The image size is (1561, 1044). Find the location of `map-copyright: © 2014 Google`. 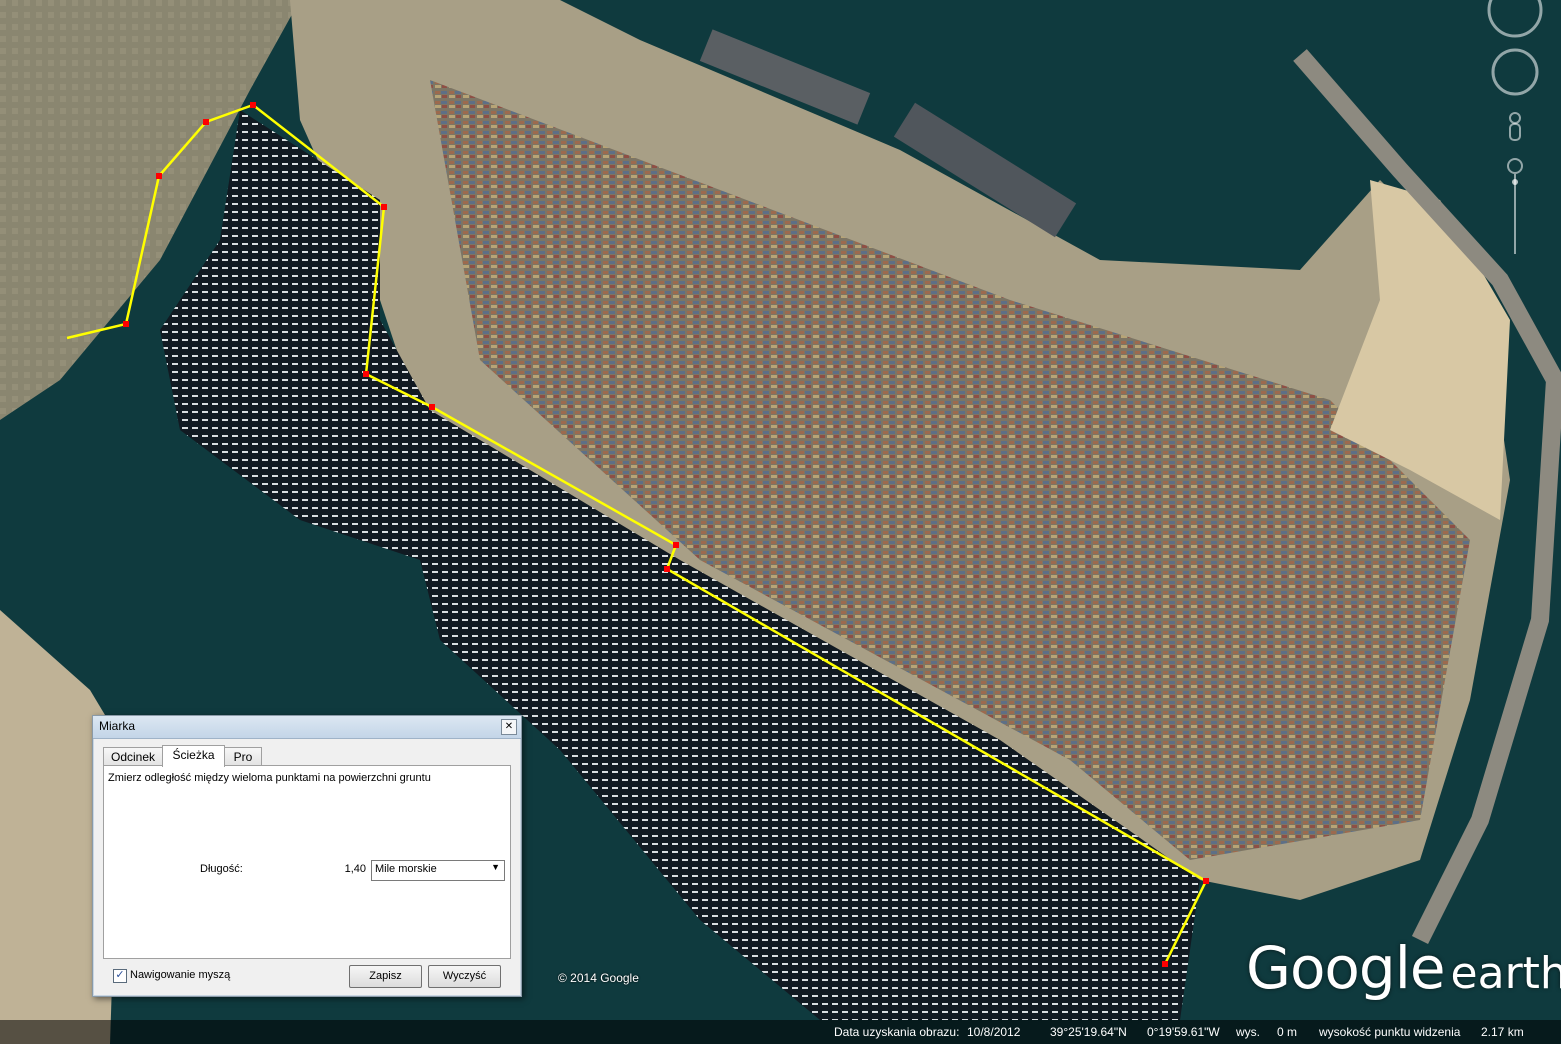

map-copyright: © 2014 Google is located at coordinates (598, 978).